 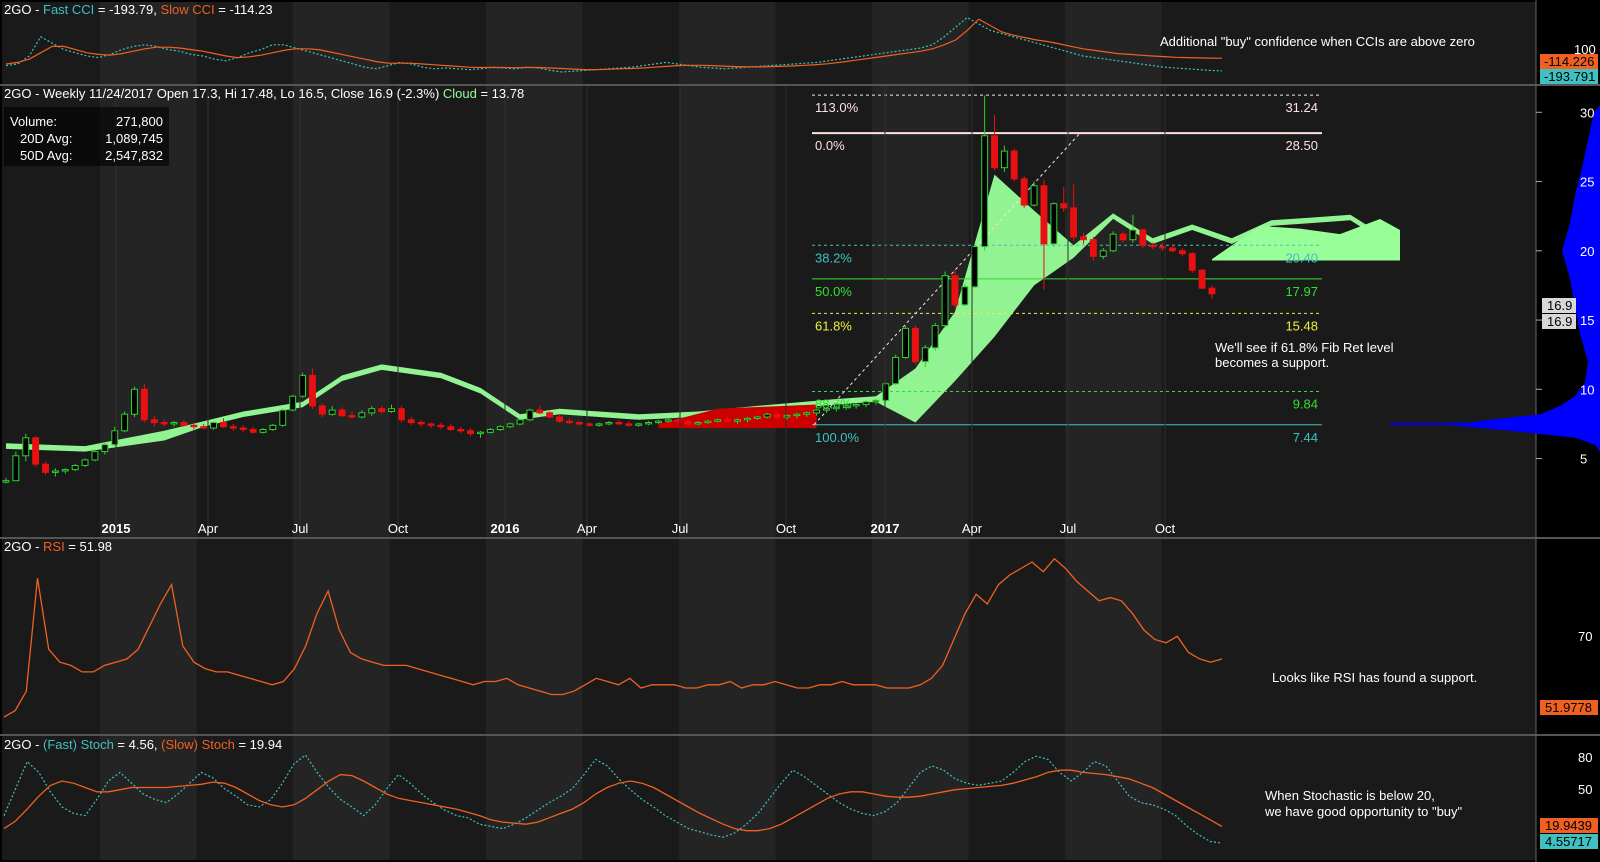 What do you see at coordinates (1374, 677) in the screenshot?
I see `rsi-annotation: Looks like RSI has found a support.` at bounding box center [1374, 677].